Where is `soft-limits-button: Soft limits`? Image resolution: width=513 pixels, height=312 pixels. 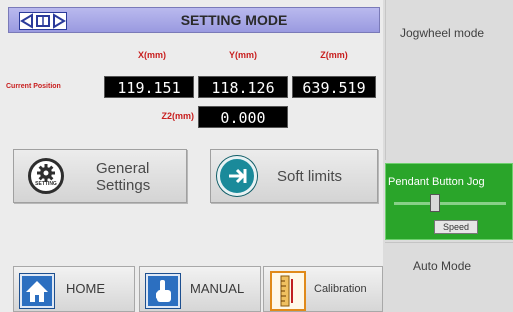 soft-limits-button: Soft limits is located at coordinates (294, 176).